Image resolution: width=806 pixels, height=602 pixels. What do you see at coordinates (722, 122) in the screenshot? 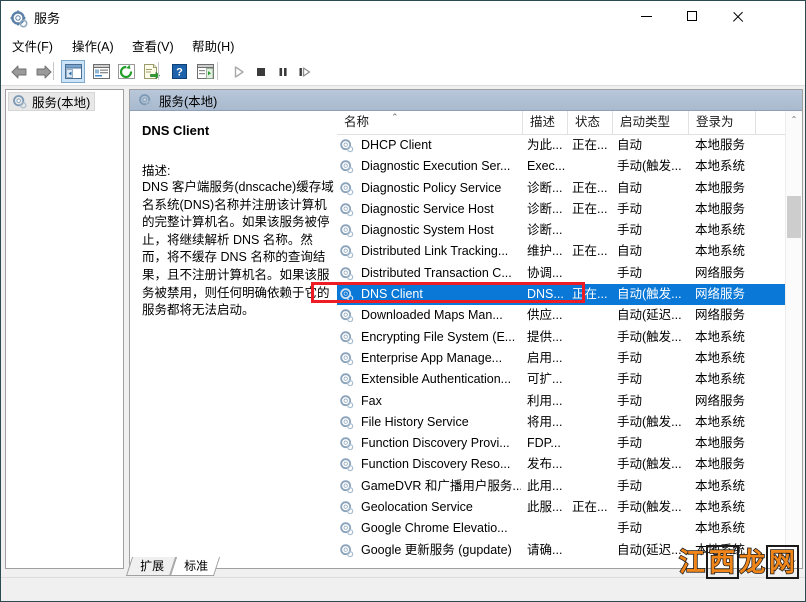
I see `column-header-log-on-as: 登录为` at bounding box center [722, 122].